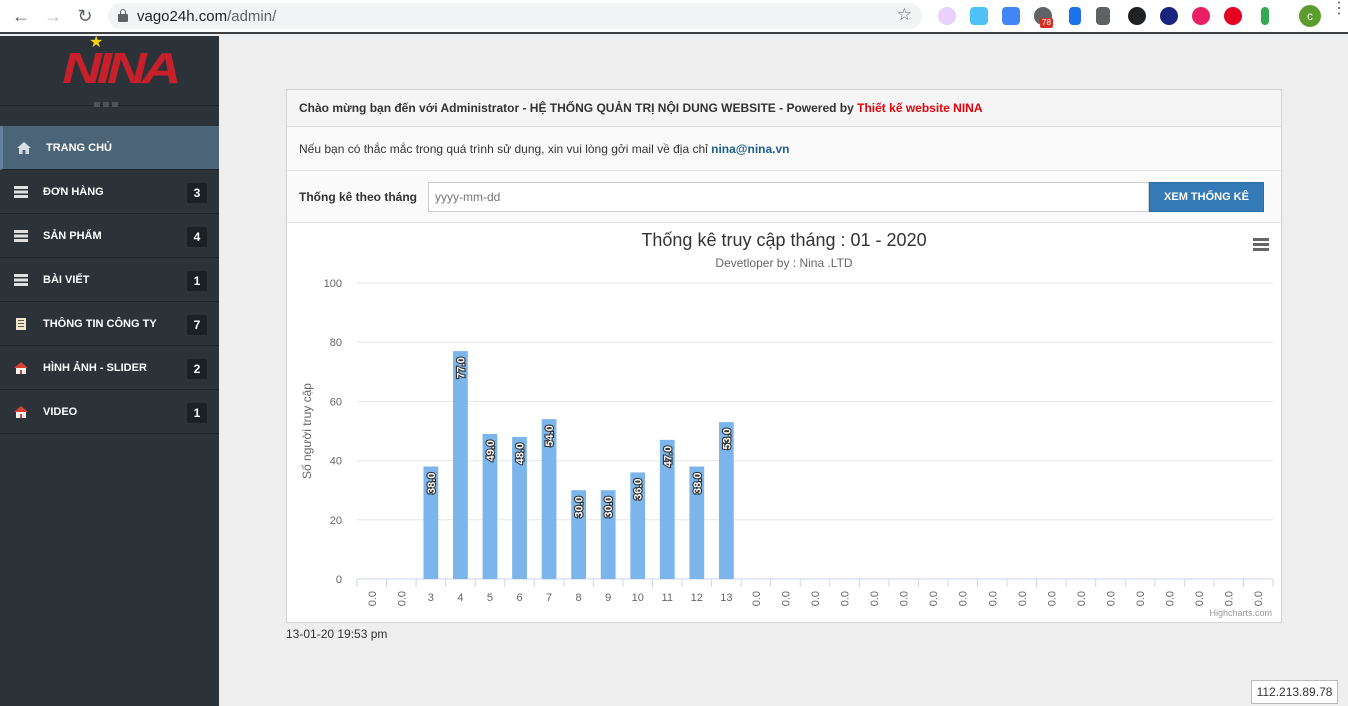  Describe the element at coordinates (24, 147) in the screenshot. I see `home-icon` at that location.